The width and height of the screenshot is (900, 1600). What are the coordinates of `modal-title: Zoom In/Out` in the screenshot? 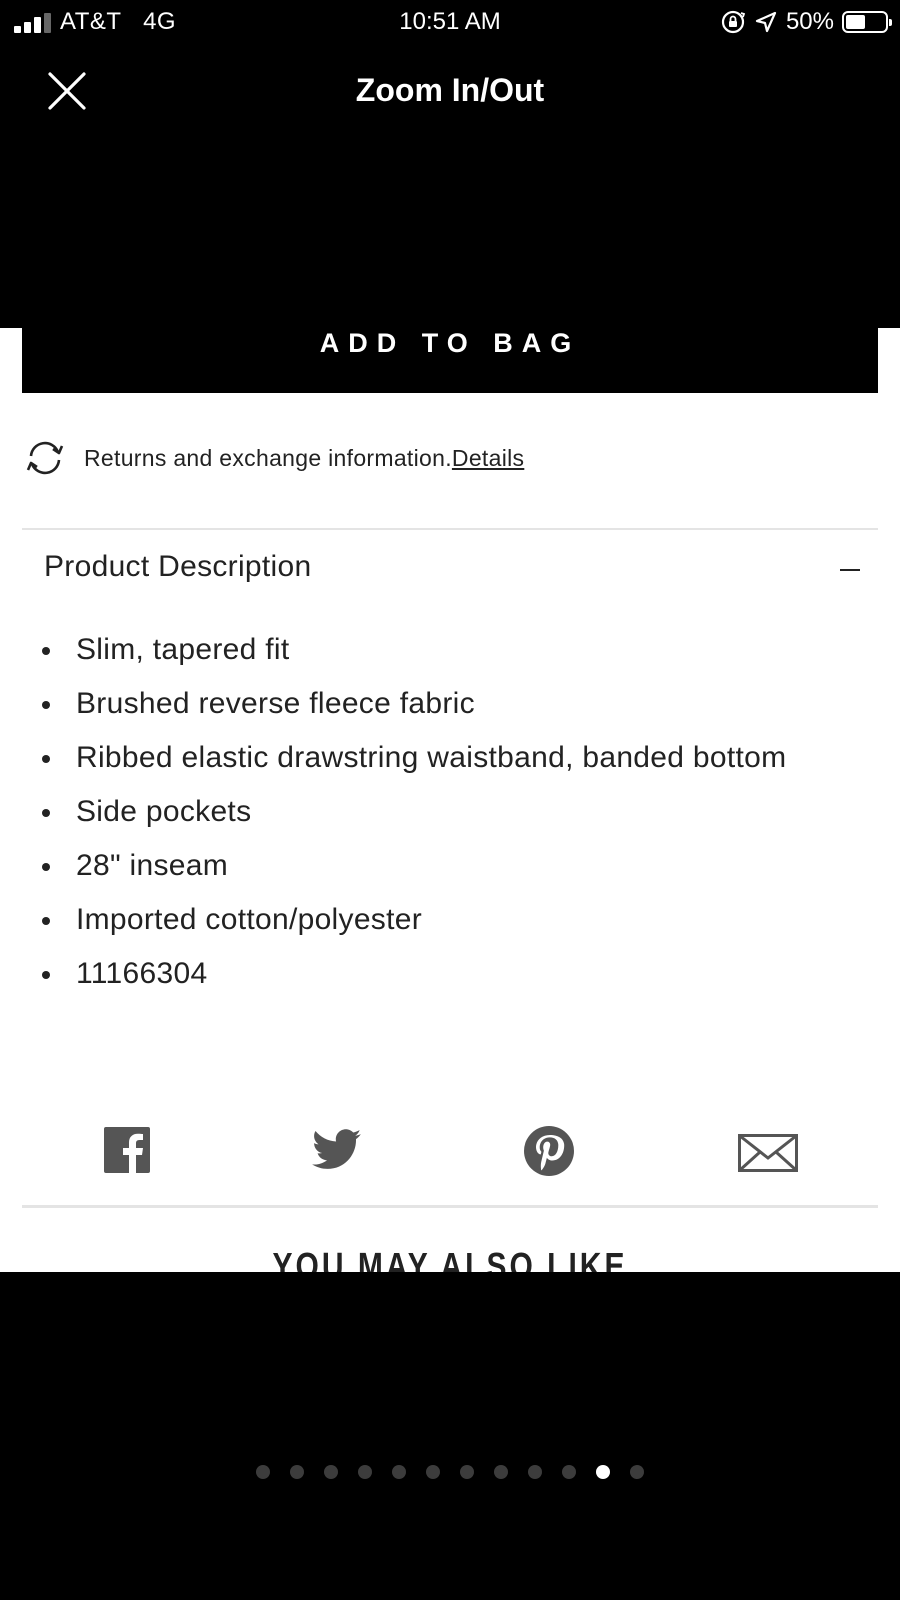 It's located at (450, 90).